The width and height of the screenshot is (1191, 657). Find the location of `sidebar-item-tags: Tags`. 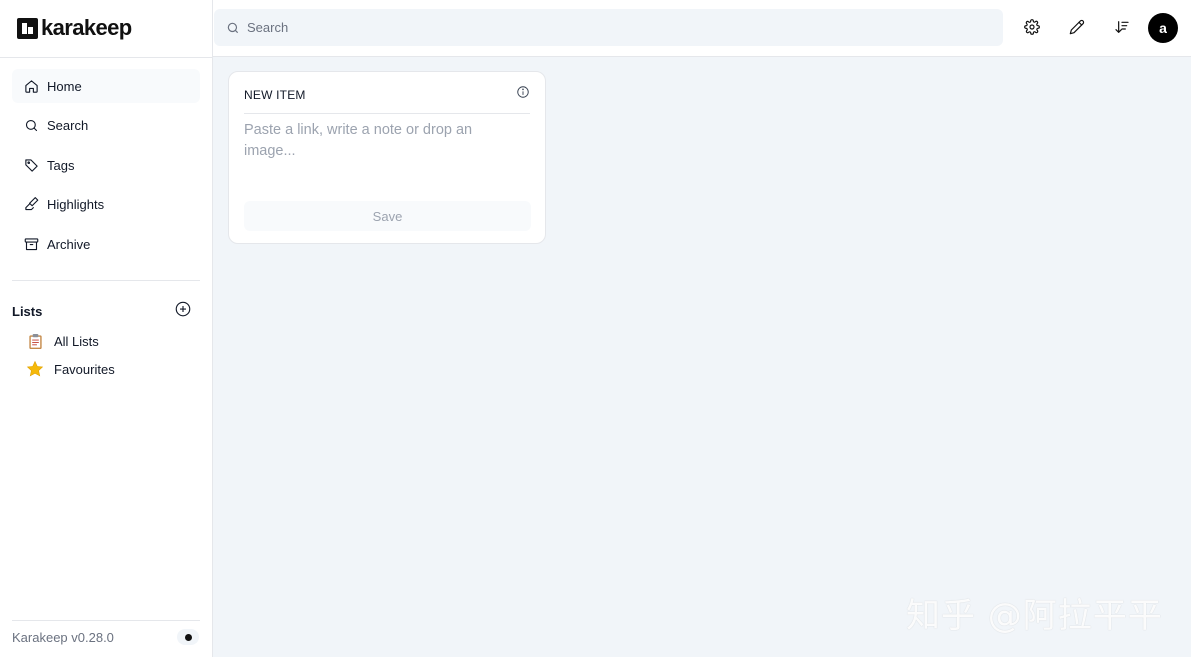

sidebar-item-tags: Tags is located at coordinates (106, 165).